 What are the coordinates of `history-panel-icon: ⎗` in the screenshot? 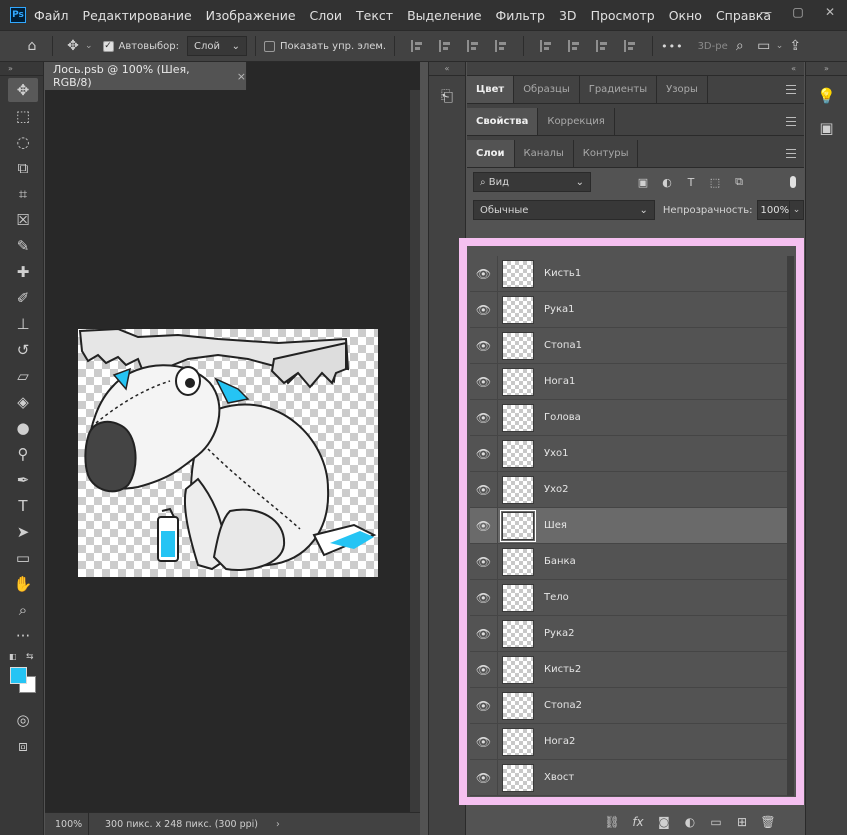 It's located at (447, 96).